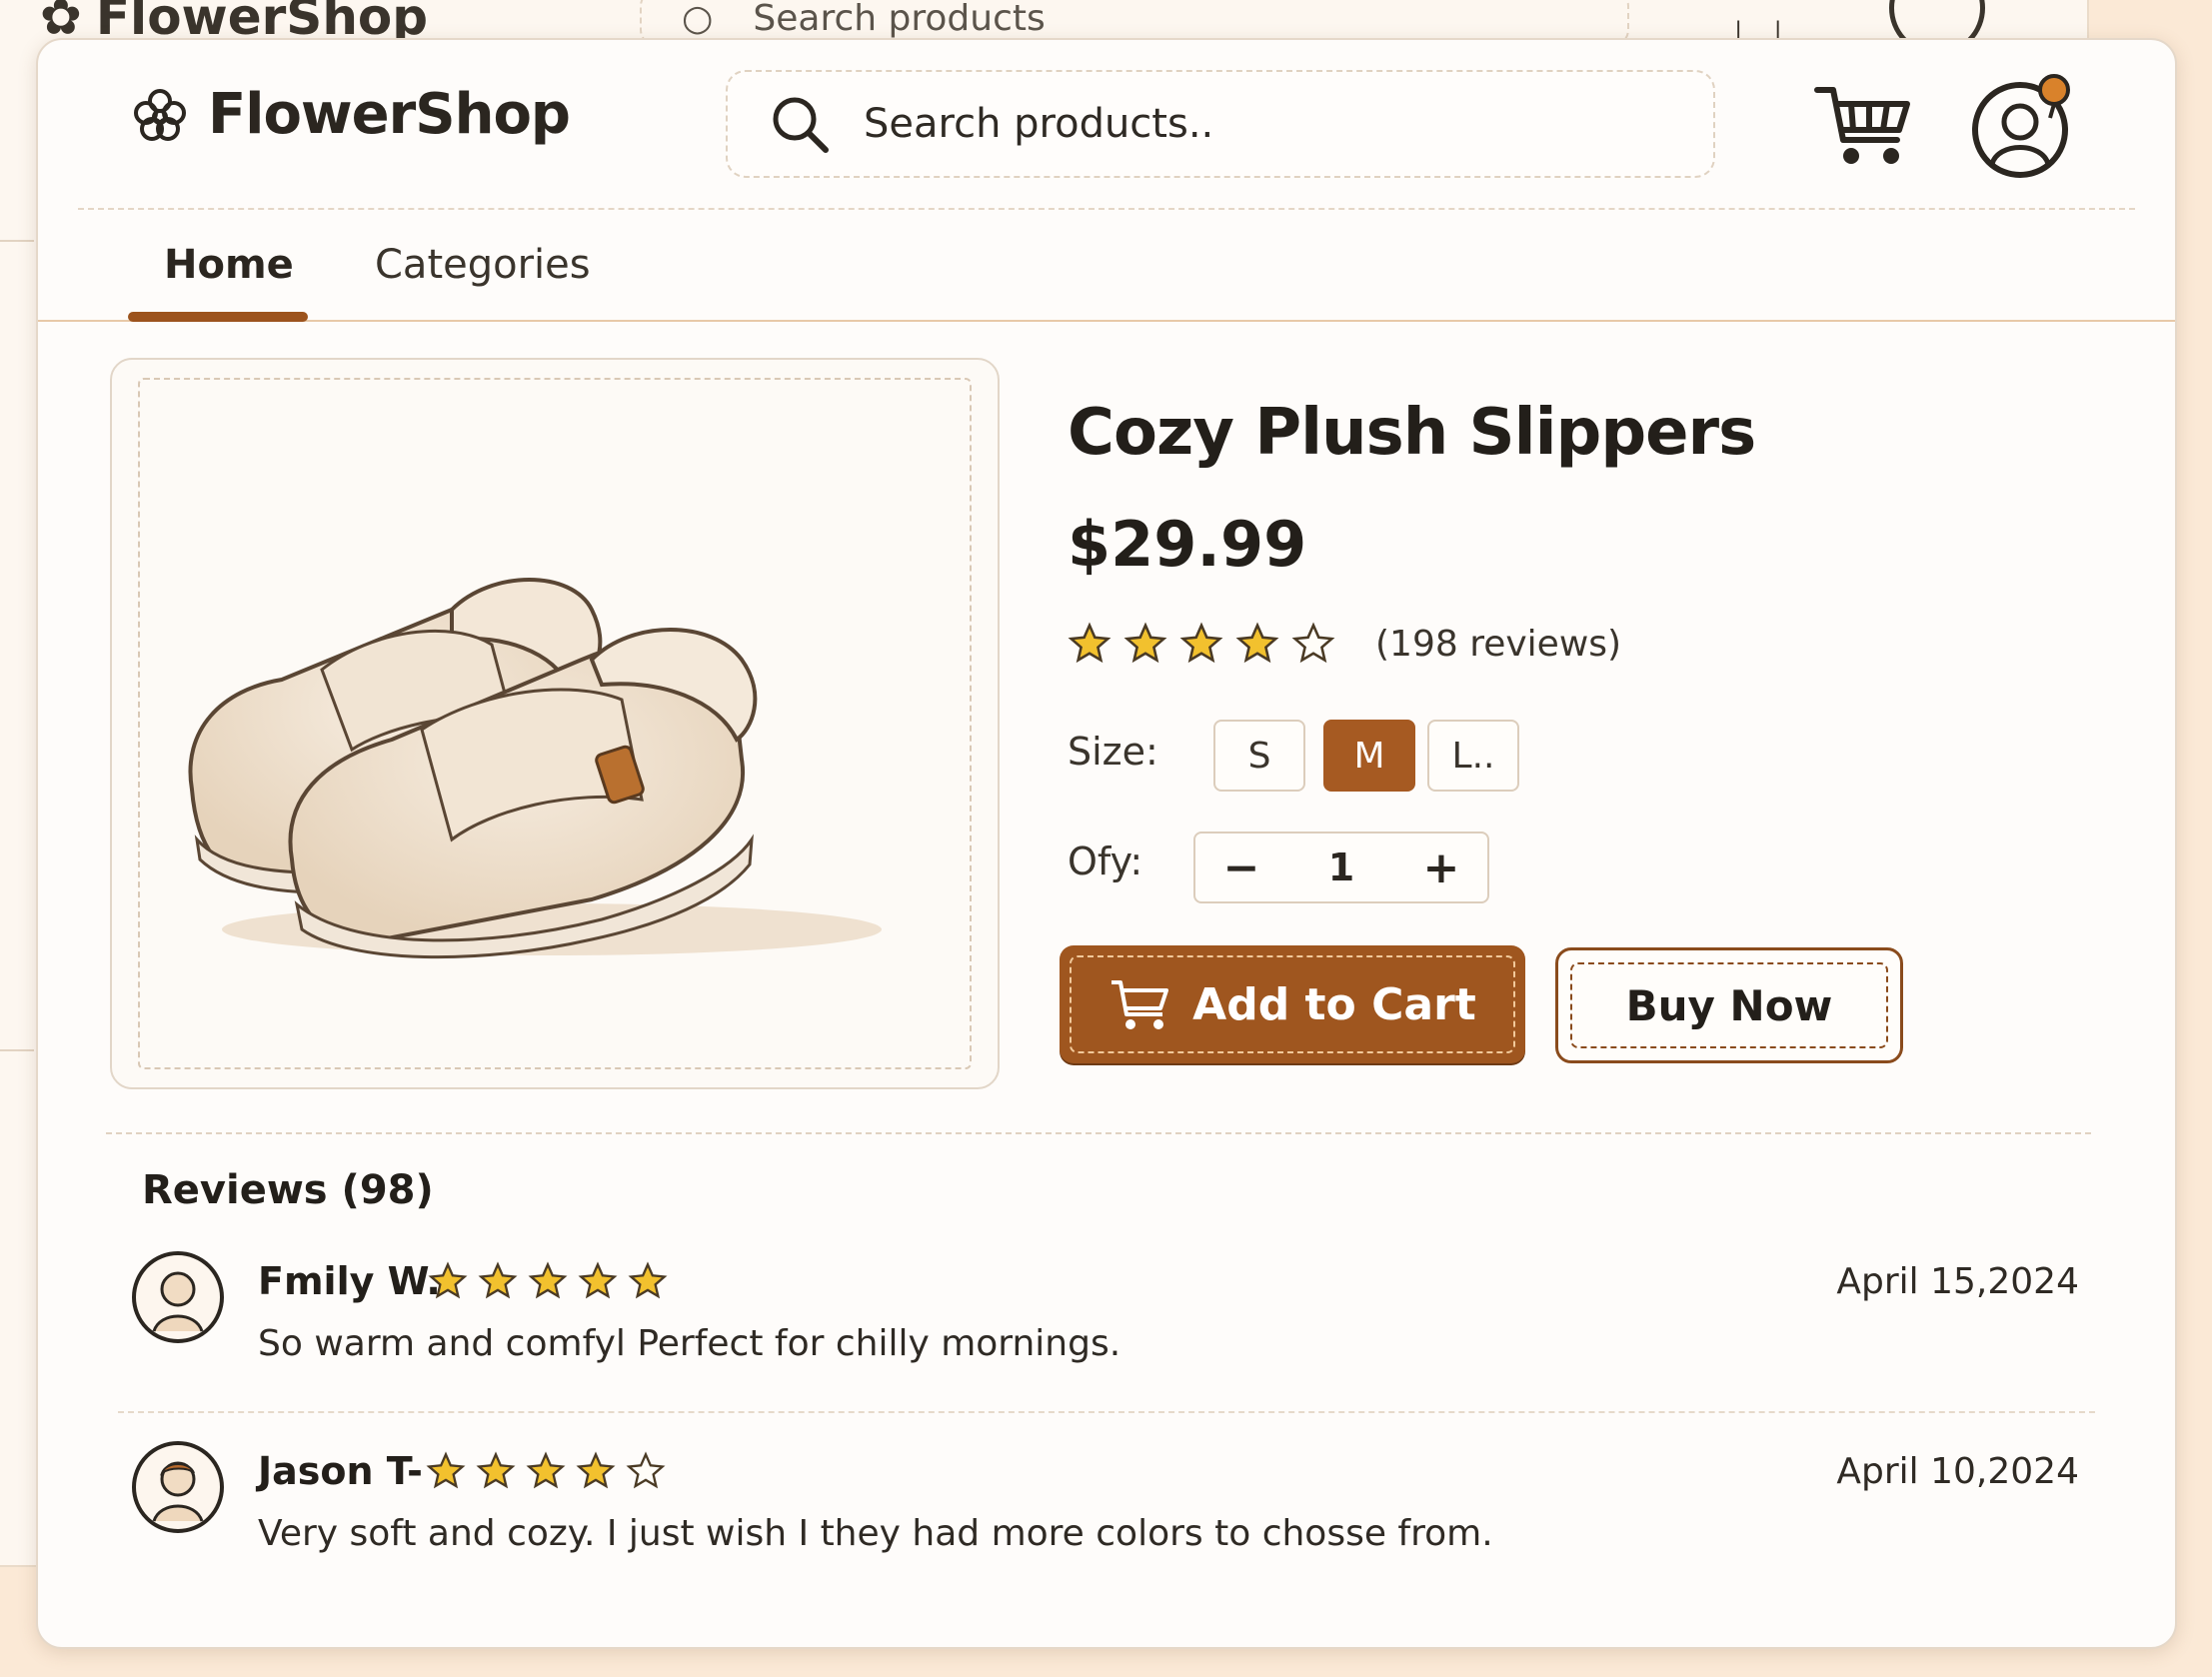  Describe the element at coordinates (1473, 756) in the screenshot. I see `size-option-l: L..` at that location.